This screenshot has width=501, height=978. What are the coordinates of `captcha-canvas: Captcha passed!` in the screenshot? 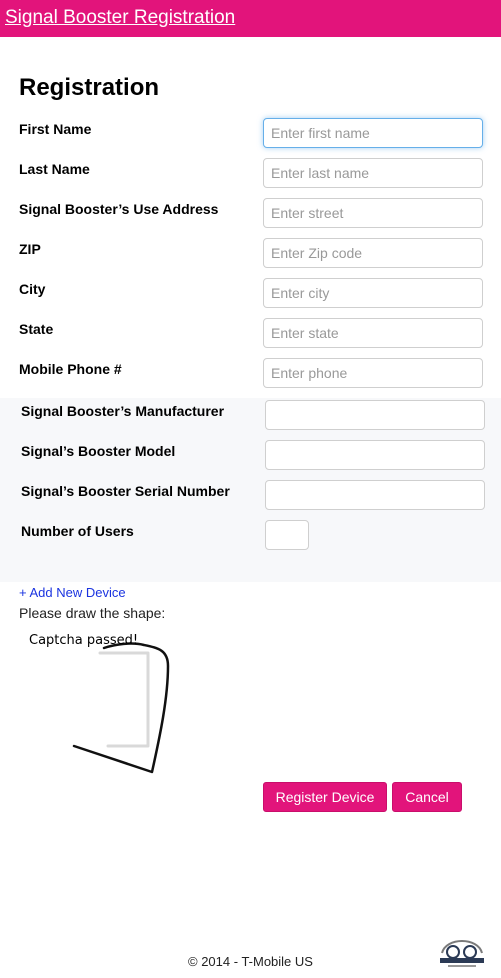 It's located at (135, 708).